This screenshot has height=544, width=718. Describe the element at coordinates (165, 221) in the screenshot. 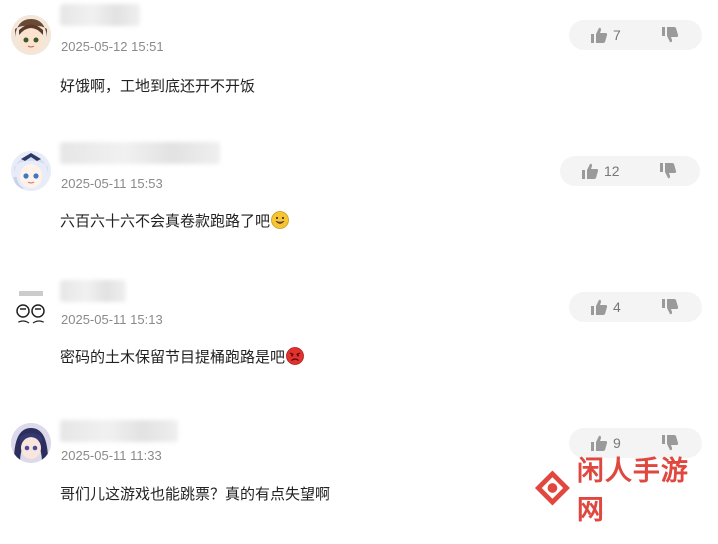

I see `comment-text-content: 六百六十六不会真卷款跑路了吧` at that location.